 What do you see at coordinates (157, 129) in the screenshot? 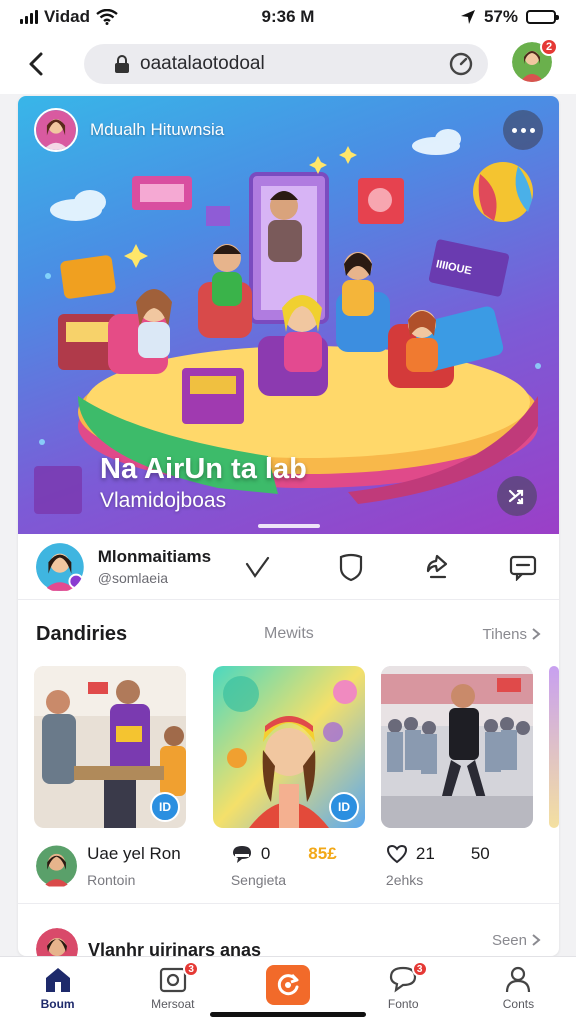
I see `hero-author-name: Mdualh Hituwnsia` at bounding box center [157, 129].